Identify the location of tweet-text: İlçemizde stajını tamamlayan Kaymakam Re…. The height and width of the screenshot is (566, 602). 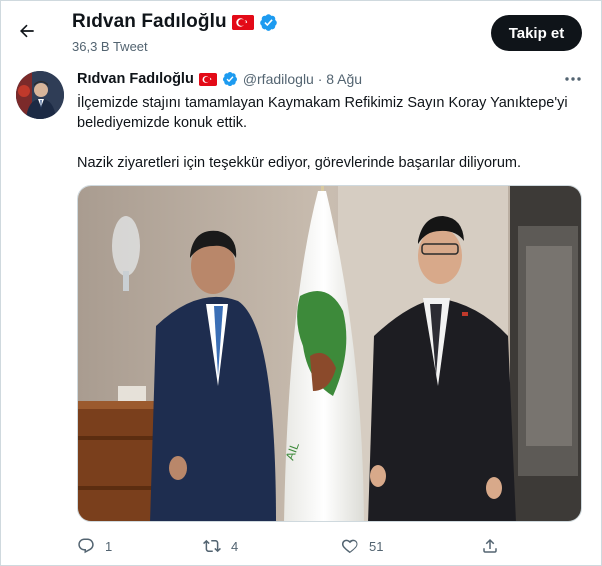
(330, 143).